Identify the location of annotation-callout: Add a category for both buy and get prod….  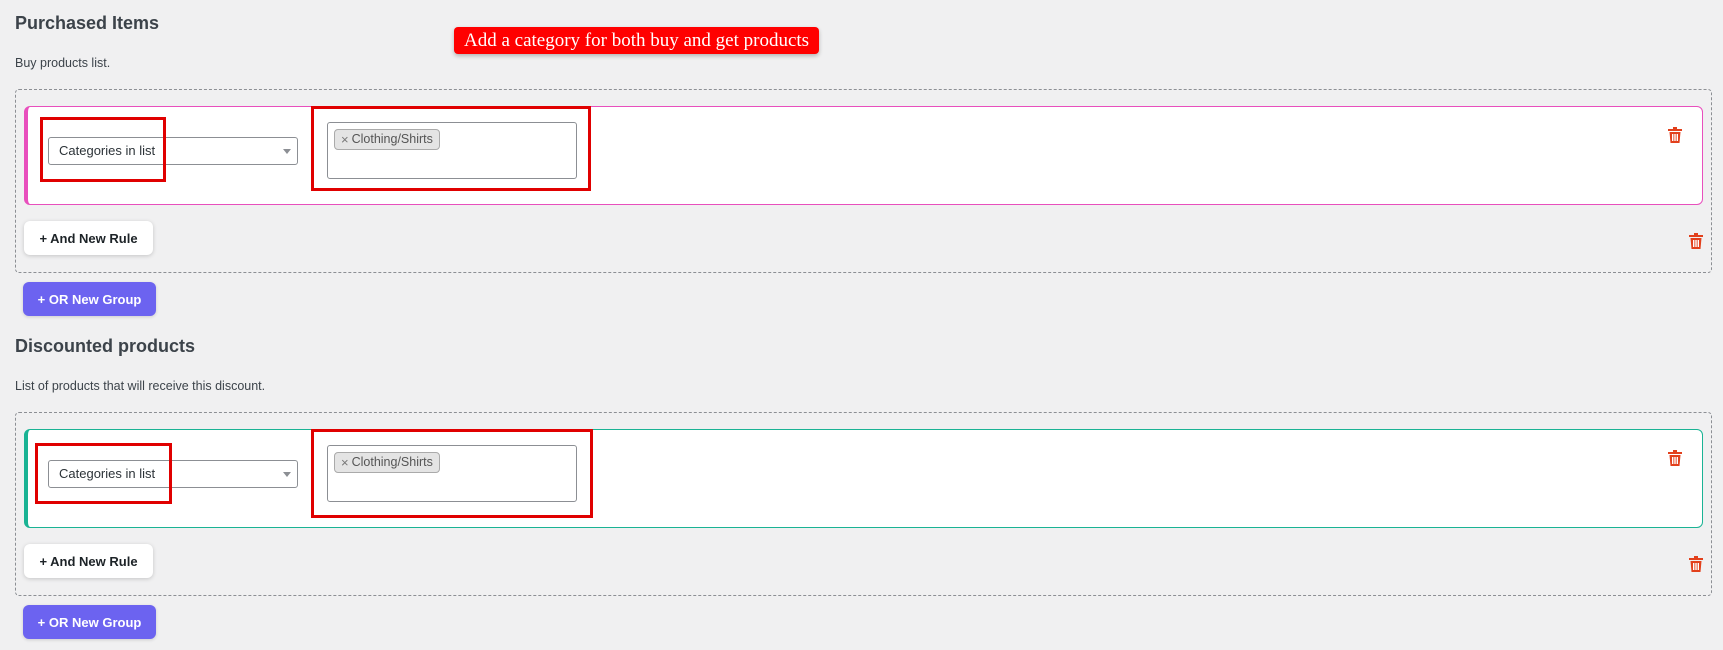
(637, 40).